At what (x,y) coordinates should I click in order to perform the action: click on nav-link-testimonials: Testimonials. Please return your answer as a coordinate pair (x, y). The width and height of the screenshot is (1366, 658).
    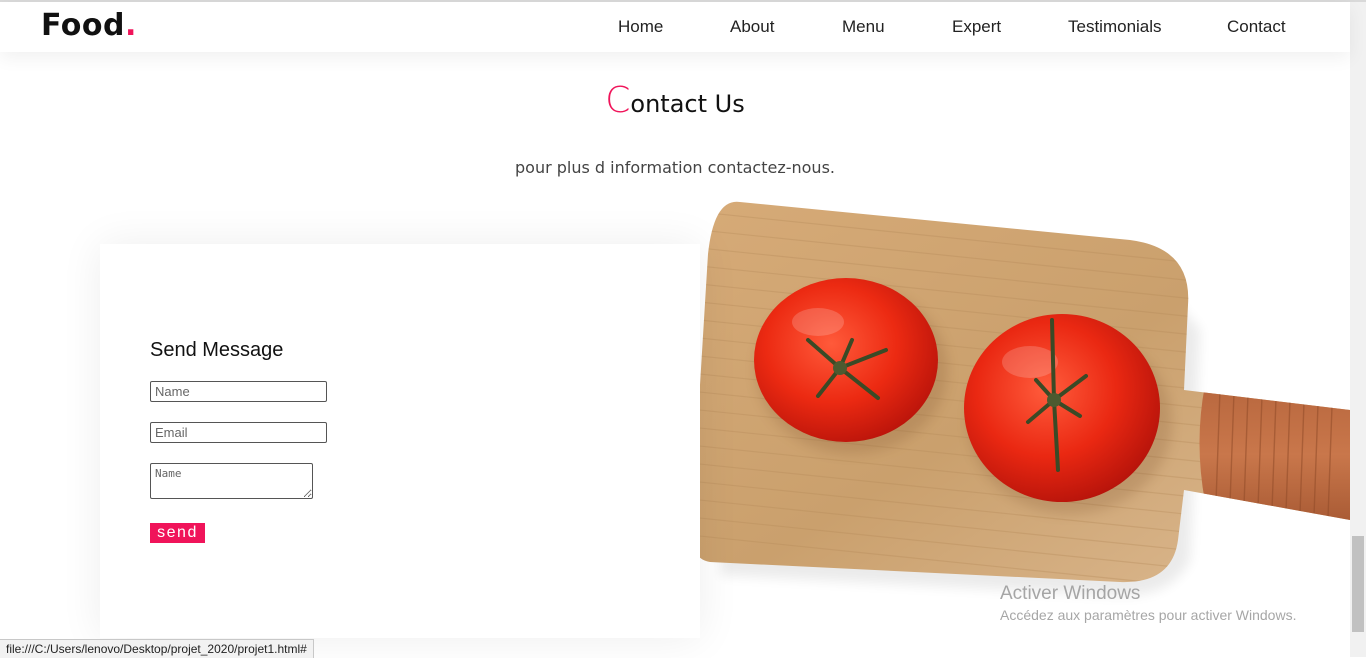
    Looking at the image, I should click on (1115, 27).